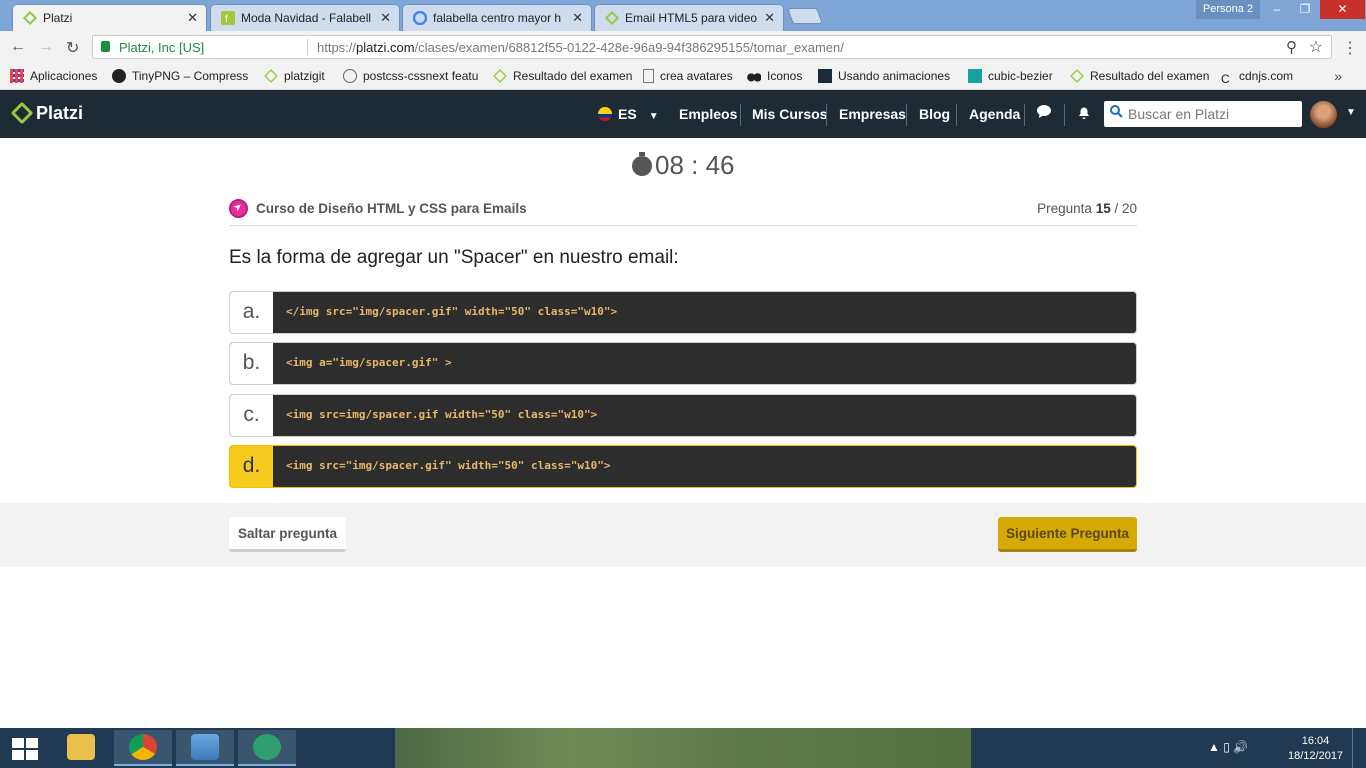 This screenshot has height=768, width=1366. What do you see at coordinates (1277, 9) in the screenshot?
I see `minimize-button: –` at bounding box center [1277, 9].